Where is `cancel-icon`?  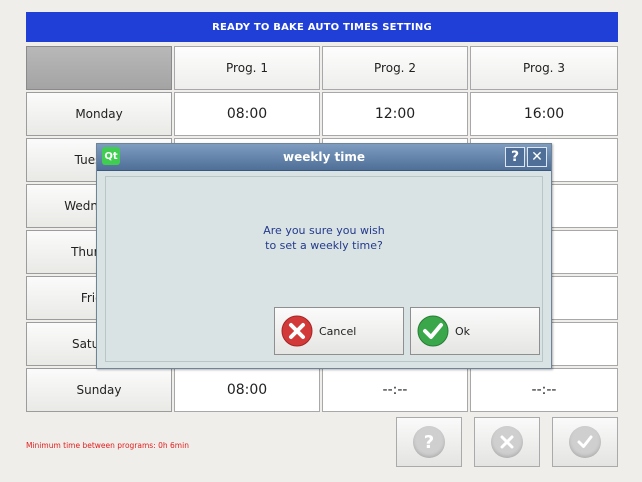
cancel-icon is located at coordinates (297, 331).